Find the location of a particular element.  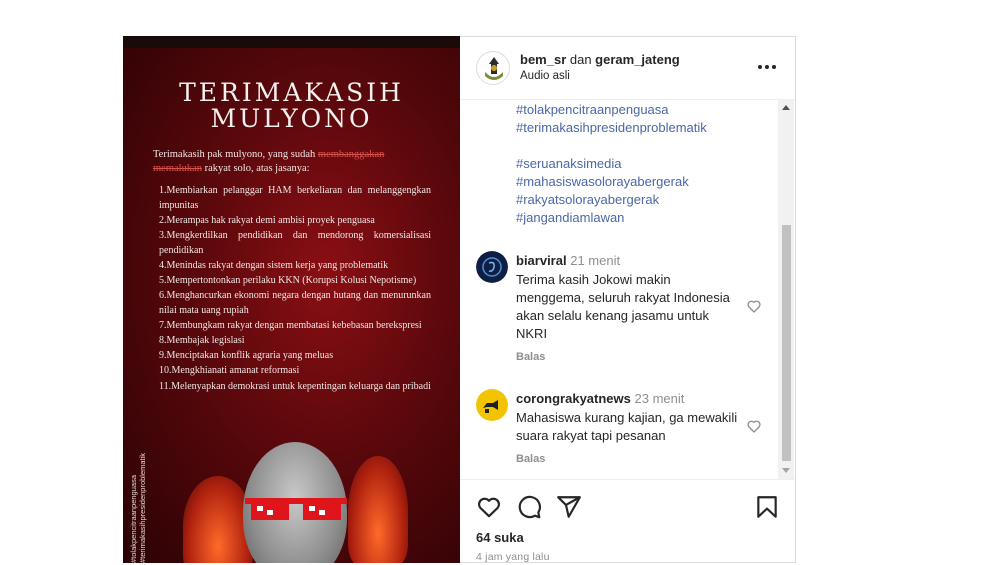

scroll-down-arrow-icon is located at coordinates (786, 470).